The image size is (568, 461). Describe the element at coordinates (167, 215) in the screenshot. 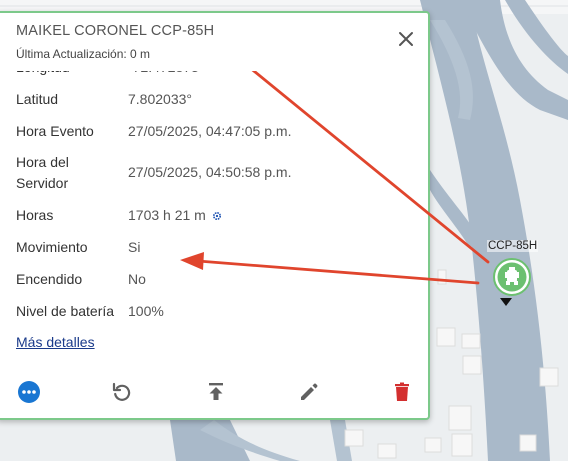

I see `detail-value: 1703 h 21 m` at that location.